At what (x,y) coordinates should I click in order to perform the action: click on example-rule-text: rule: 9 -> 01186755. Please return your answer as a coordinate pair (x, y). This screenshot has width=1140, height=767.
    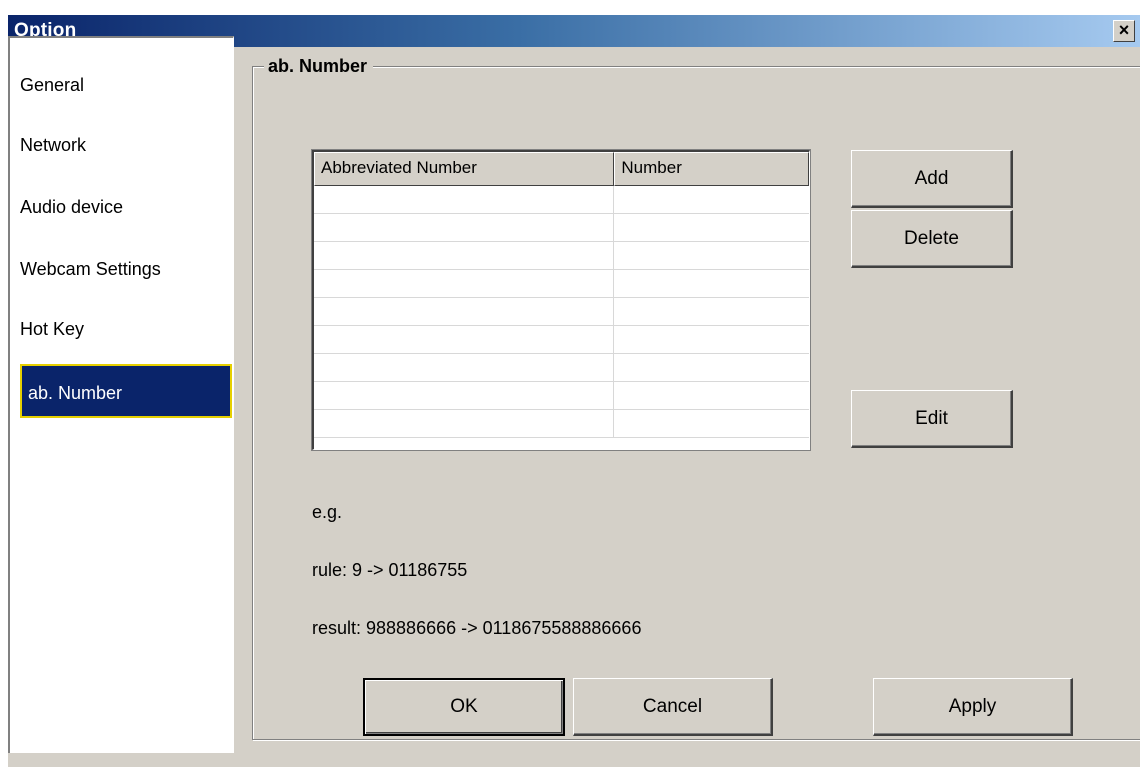
    Looking at the image, I should click on (390, 570).